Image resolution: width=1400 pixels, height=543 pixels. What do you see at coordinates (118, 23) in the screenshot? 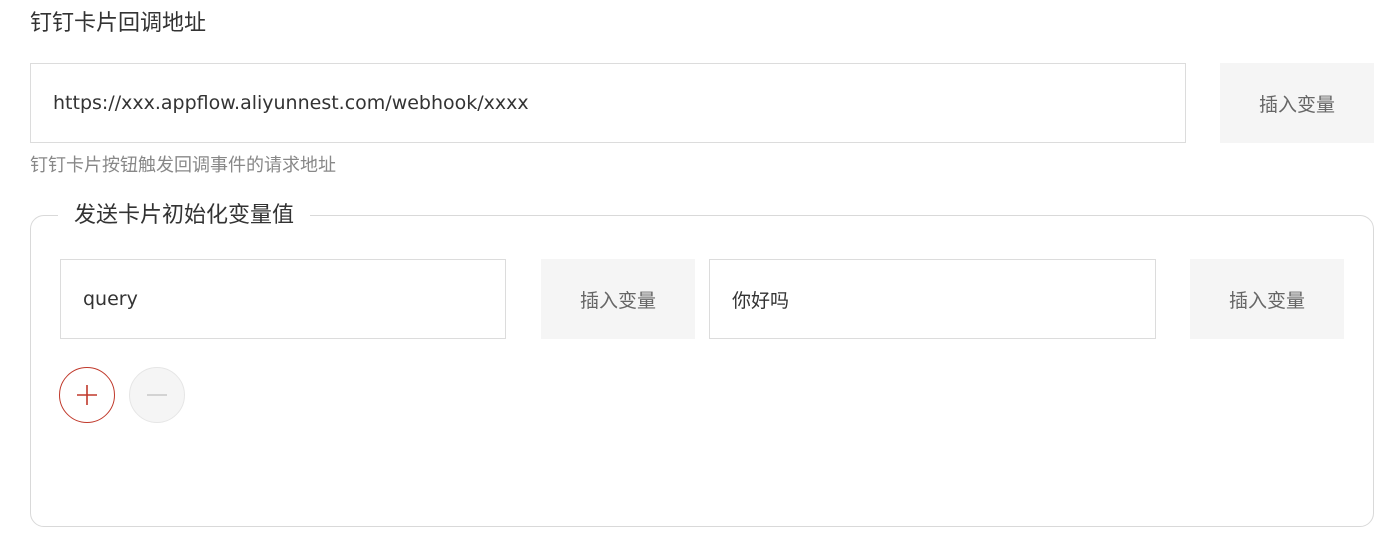
I see `callback-url-label: 钉钉卡片回调地址` at bounding box center [118, 23].